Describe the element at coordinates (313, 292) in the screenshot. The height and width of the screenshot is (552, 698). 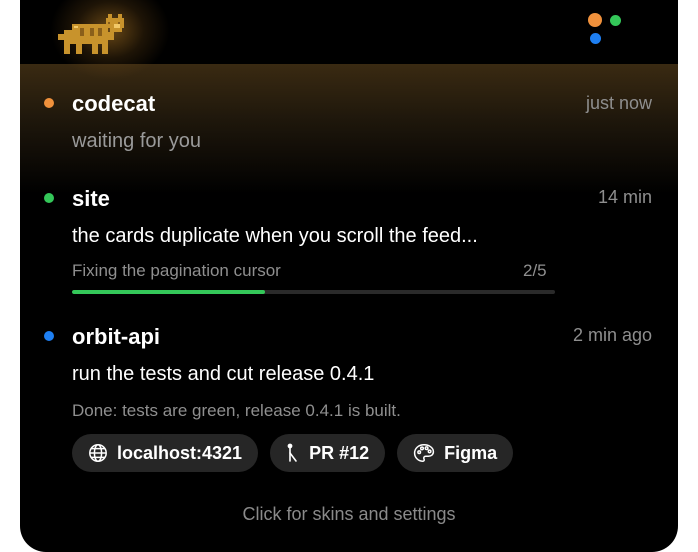
I see `progress-bar` at that location.